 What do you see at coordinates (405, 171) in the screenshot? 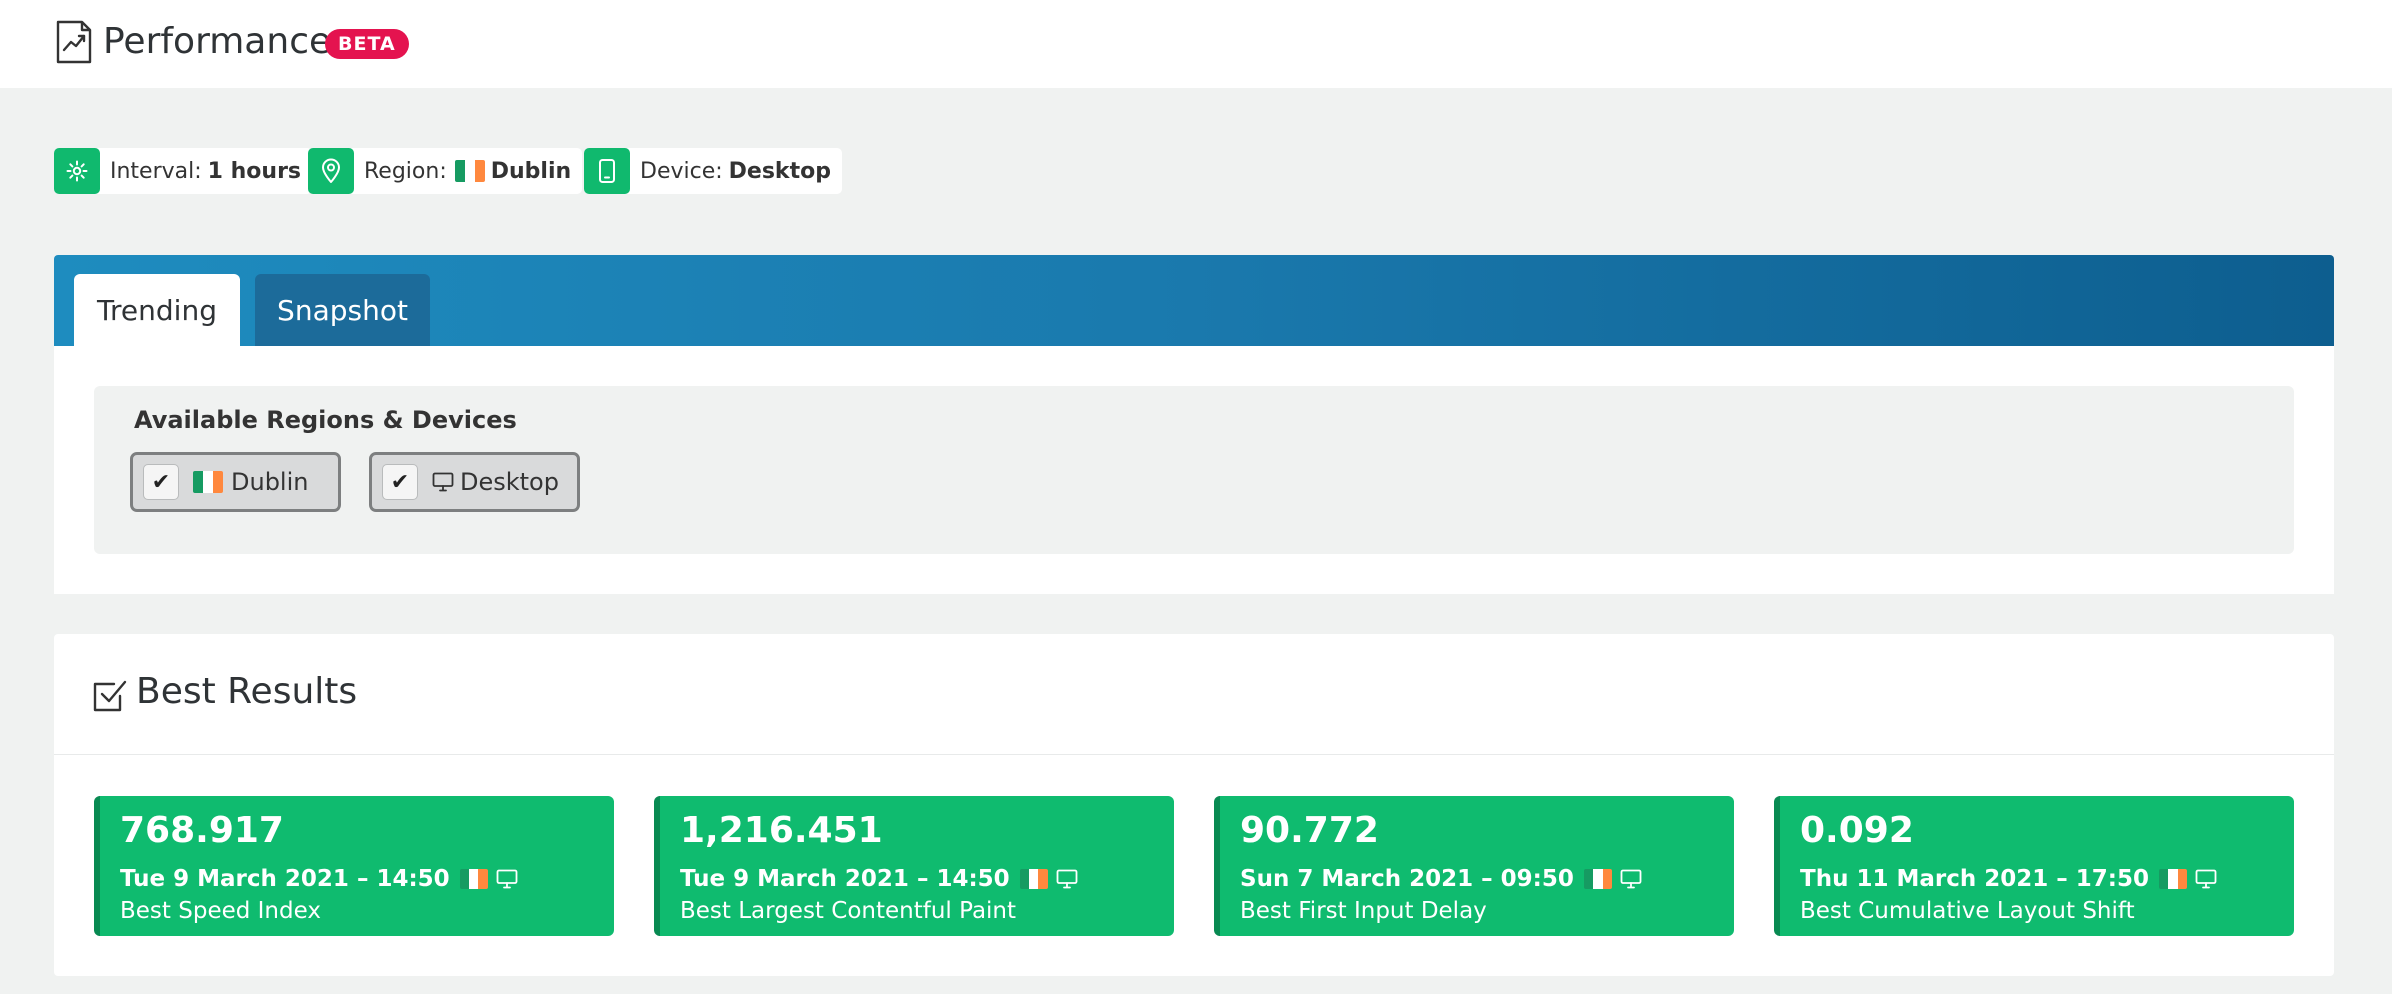
I see `region-label: Region:` at bounding box center [405, 171].